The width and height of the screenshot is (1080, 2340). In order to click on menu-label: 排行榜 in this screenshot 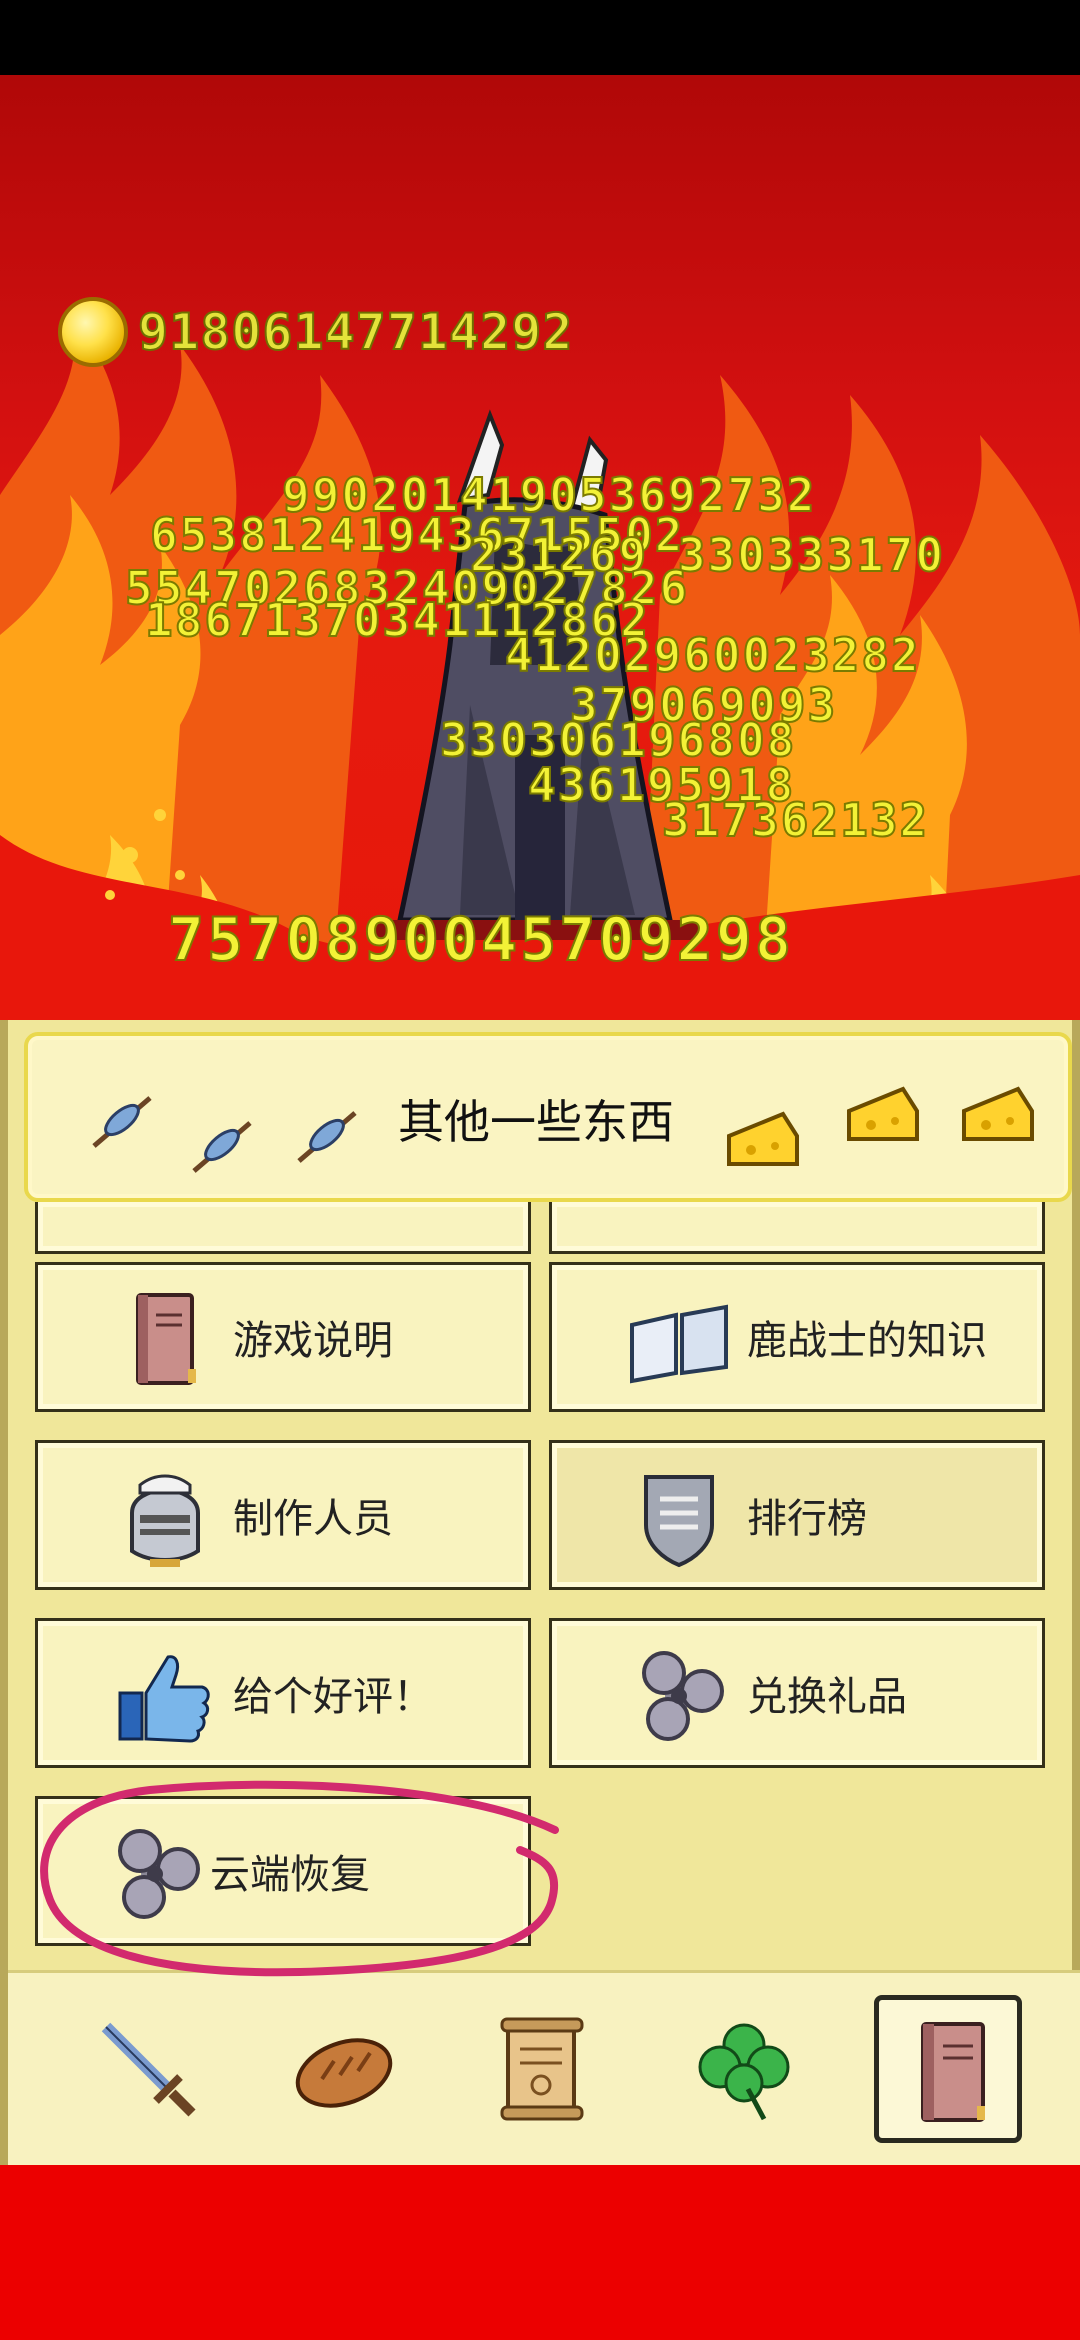, I will do `click(807, 1519)`.